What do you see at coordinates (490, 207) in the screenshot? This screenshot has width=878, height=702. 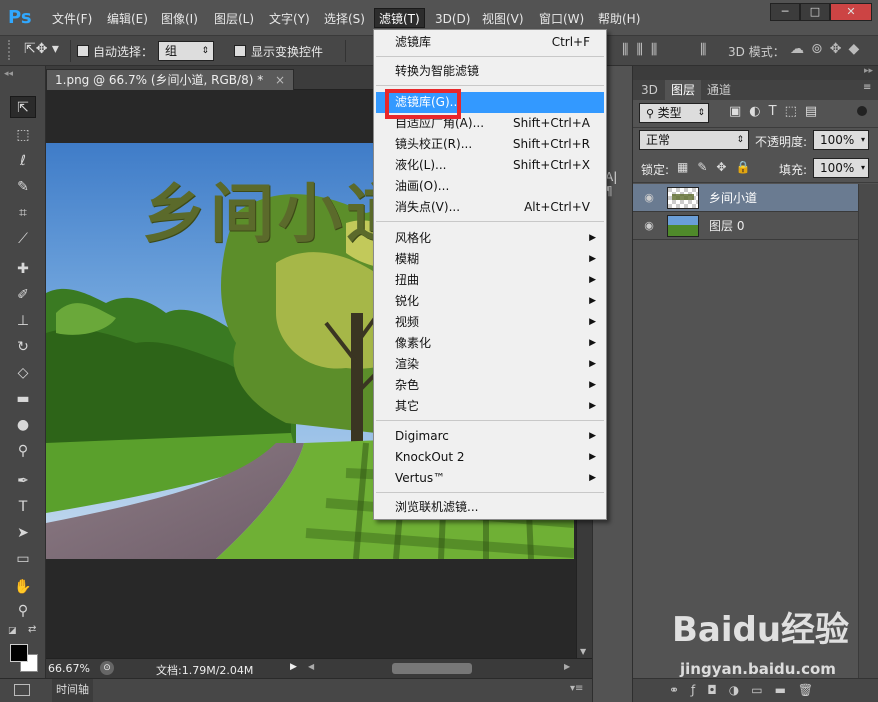 I see `menu-item-vanishing-point: 消失点(V)... Alt+Ctrl+V` at bounding box center [490, 207].